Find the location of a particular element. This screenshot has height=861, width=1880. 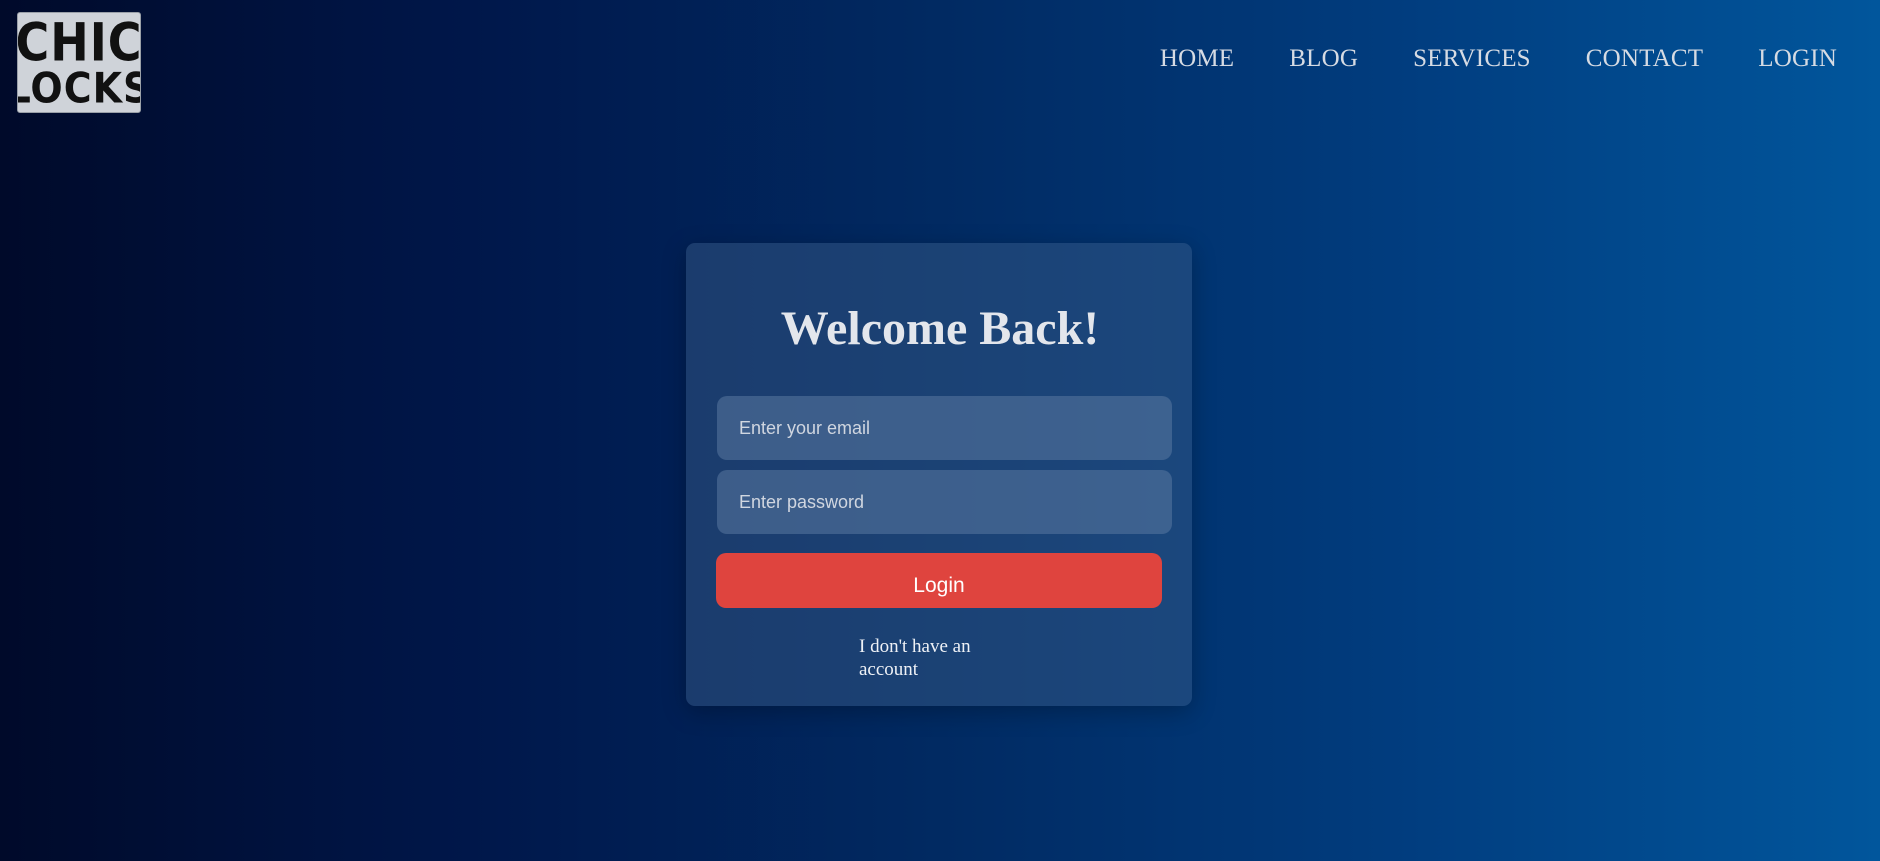

logo-line-1: CHIC is located at coordinates (79, 42).